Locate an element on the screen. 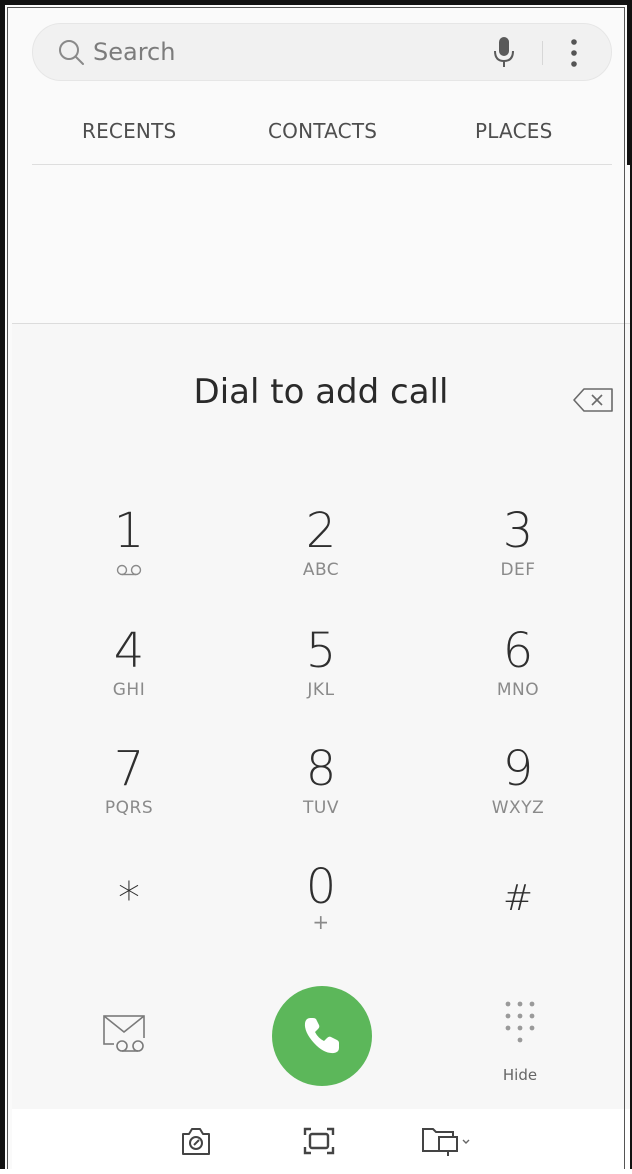 The height and width of the screenshot is (1174, 632). key-5: 5 JKL is located at coordinates (321, 672).